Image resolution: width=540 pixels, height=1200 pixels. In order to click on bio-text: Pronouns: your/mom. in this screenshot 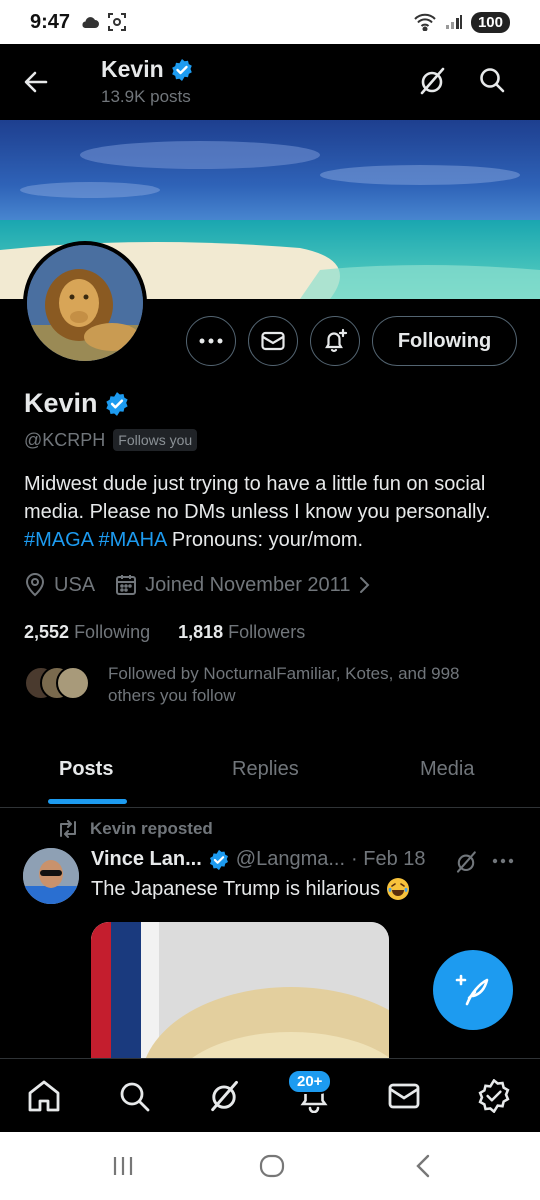, I will do `click(265, 540)`.